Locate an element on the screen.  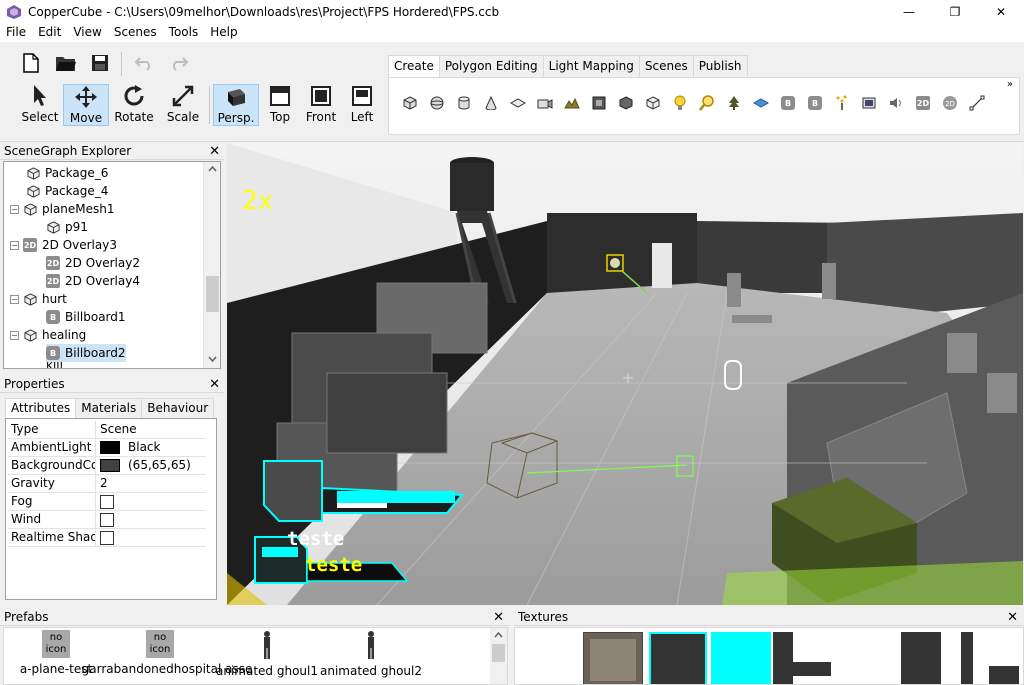
create-tree-icon is located at coordinates (734, 103).